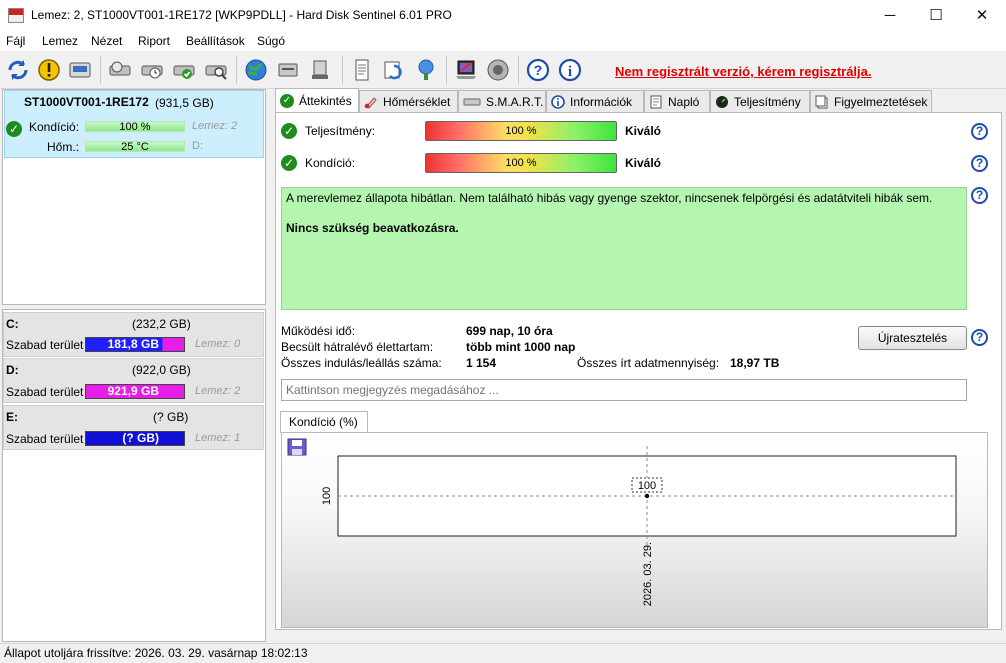  Describe the element at coordinates (647, 486) in the screenshot. I see `data-label: 100` at that location.